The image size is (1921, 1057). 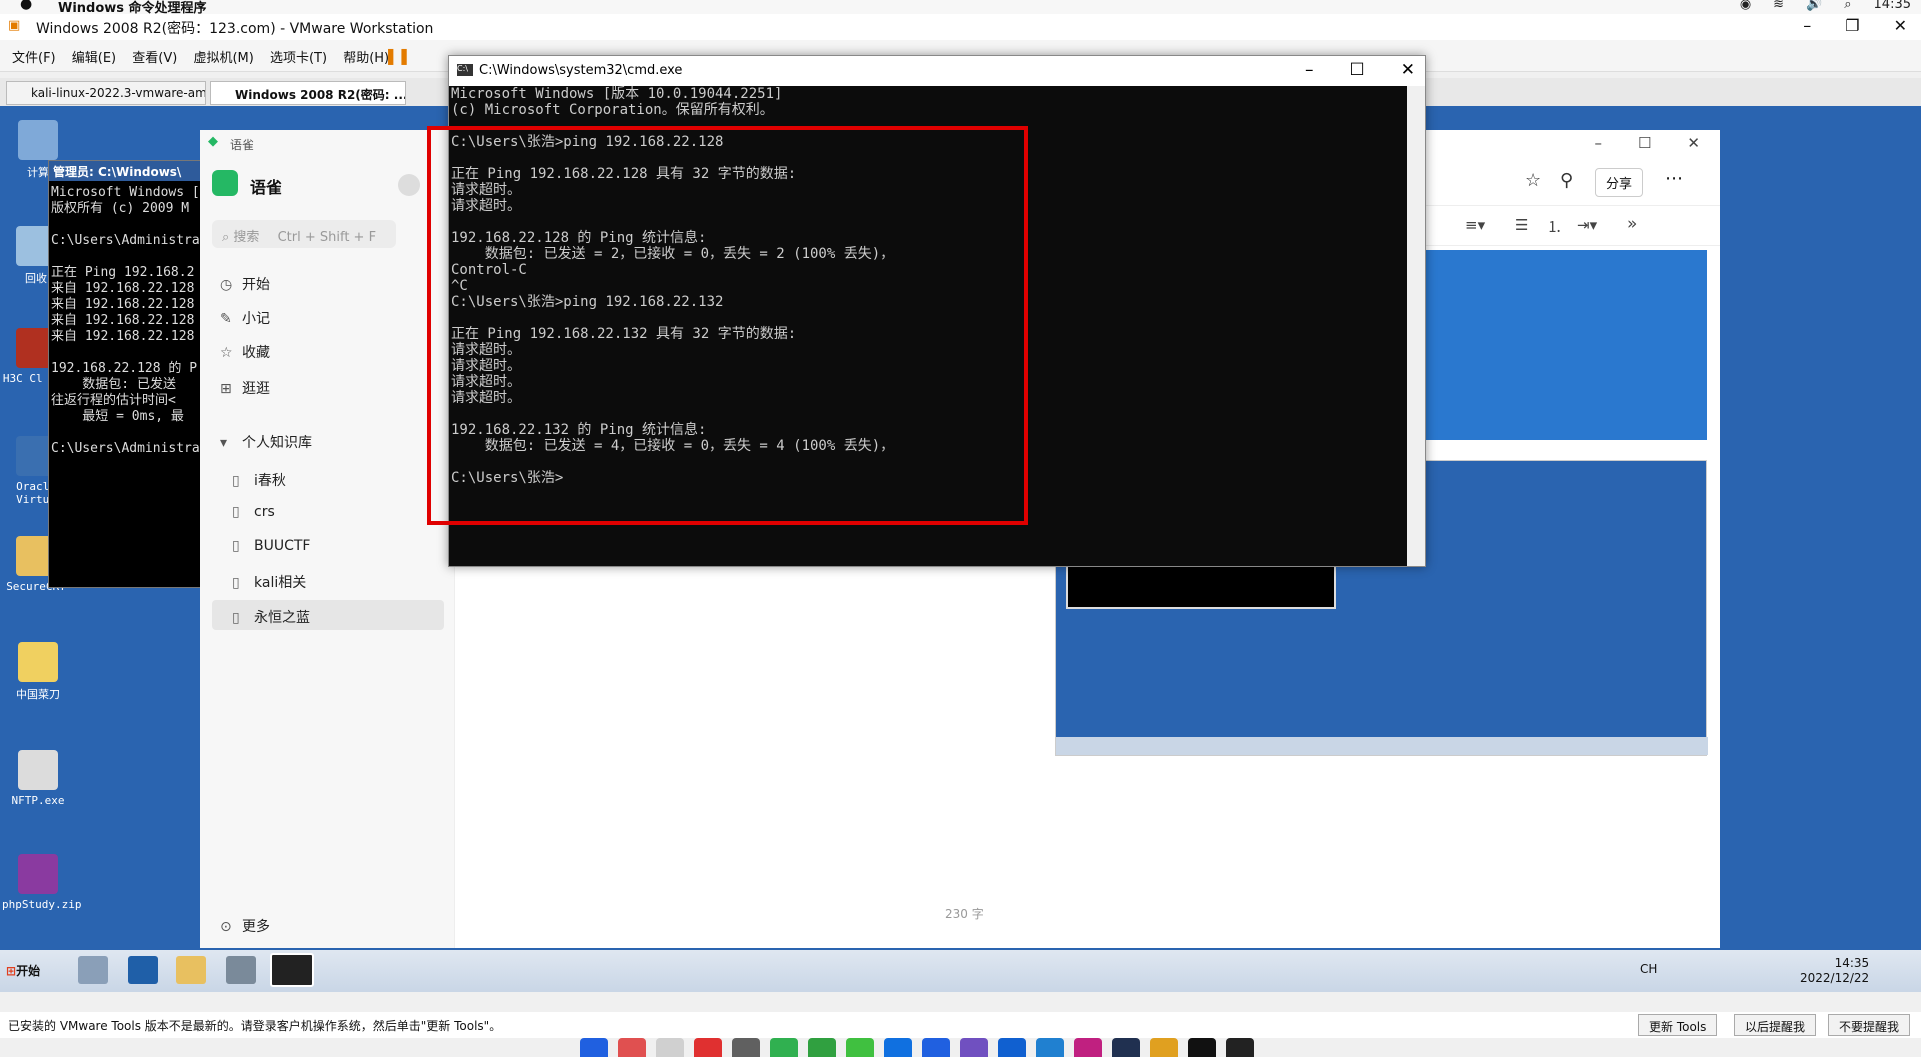 What do you see at coordinates (41, 882) in the screenshot?
I see `desktop-icon-phpstudy: phpStudy.zip` at bounding box center [41, 882].